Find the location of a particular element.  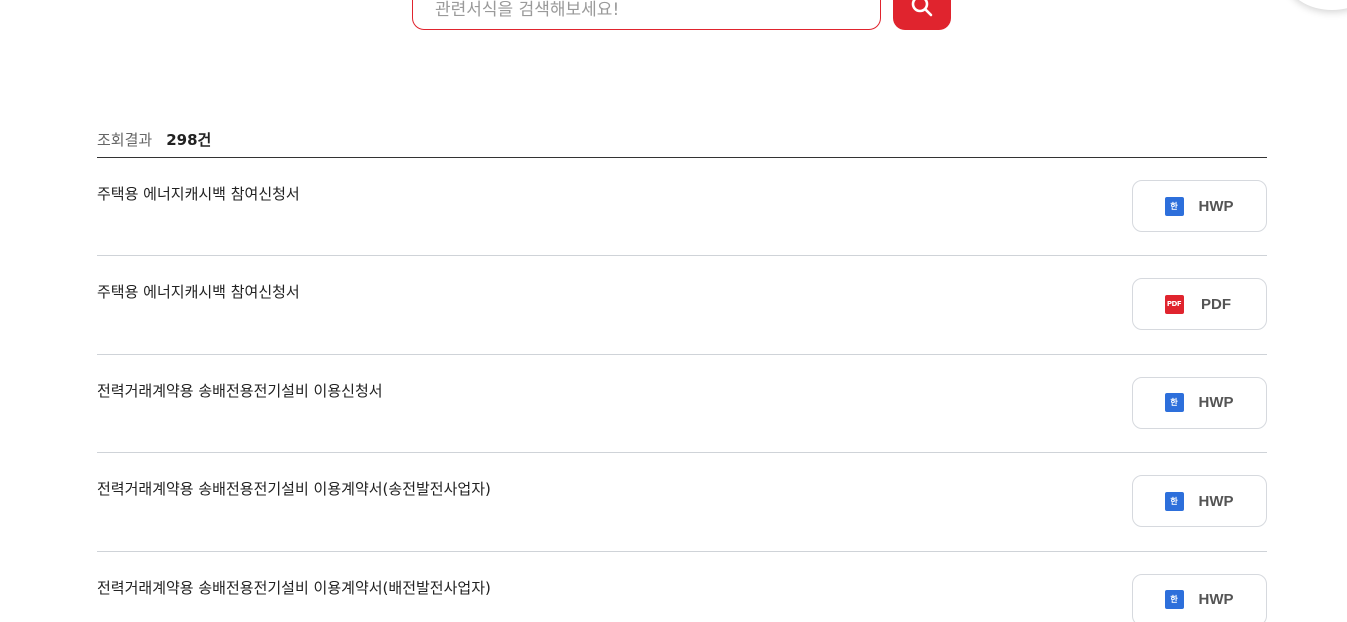

search-button is located at coordinates (922, 15).